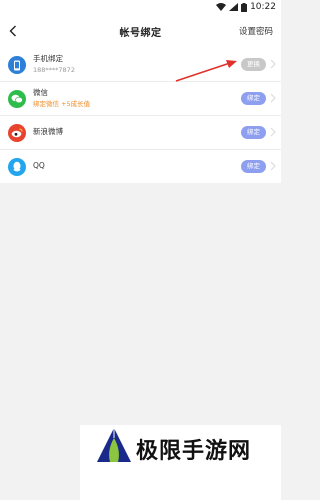  What do you see at coordinates (253, 132) in the screenshot?
I see `bind-weibo-button: 绑定` at bounding box center [253, 132].